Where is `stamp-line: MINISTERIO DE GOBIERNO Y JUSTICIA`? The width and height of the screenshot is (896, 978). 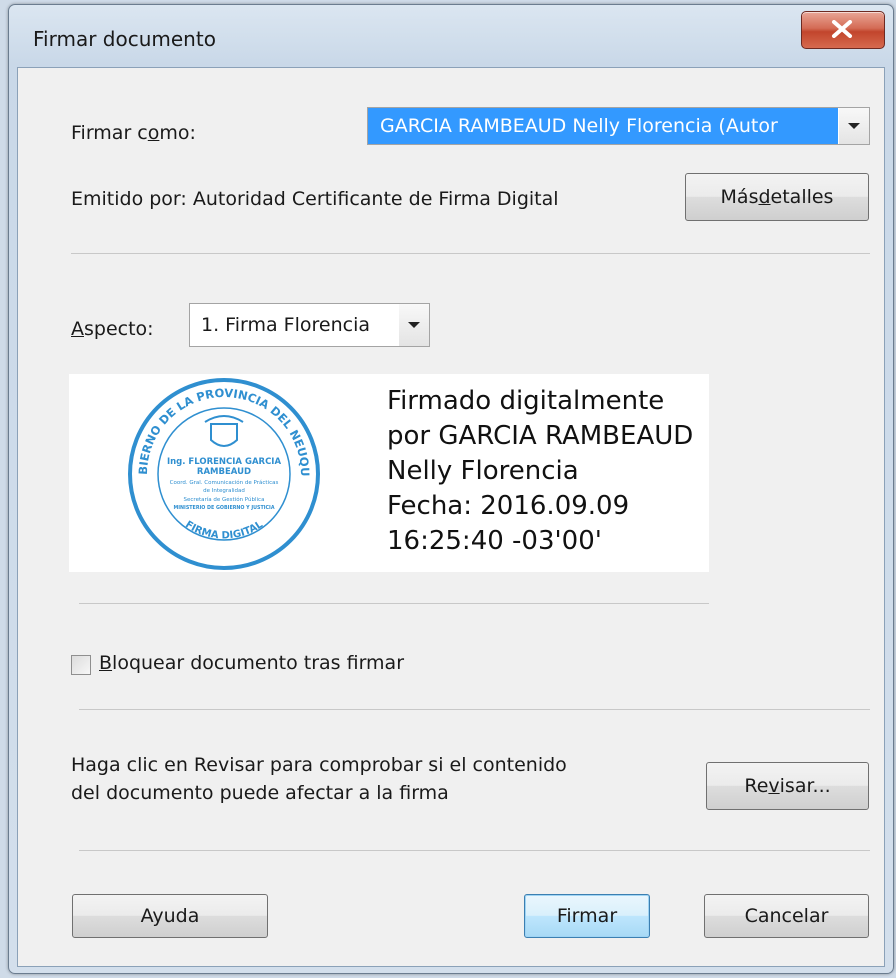
stamp-line: MINISTERIO DE GOBIERNO Y JUSTICIA is located at coordinates (223, 508).